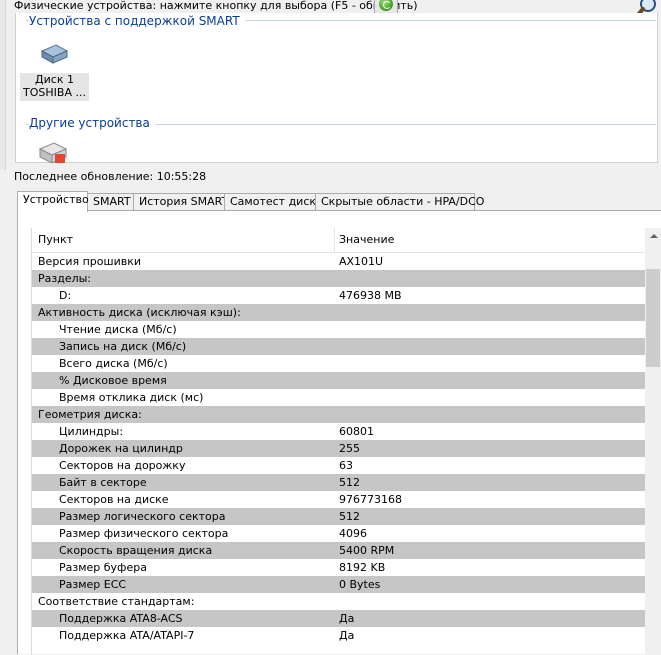 This screenshot has width=661, height=655. What do you see at coordinates (338, 516) in the screenshot?
I see `table-row: Размер логического сектора 512` at bounding box center [338, 516].